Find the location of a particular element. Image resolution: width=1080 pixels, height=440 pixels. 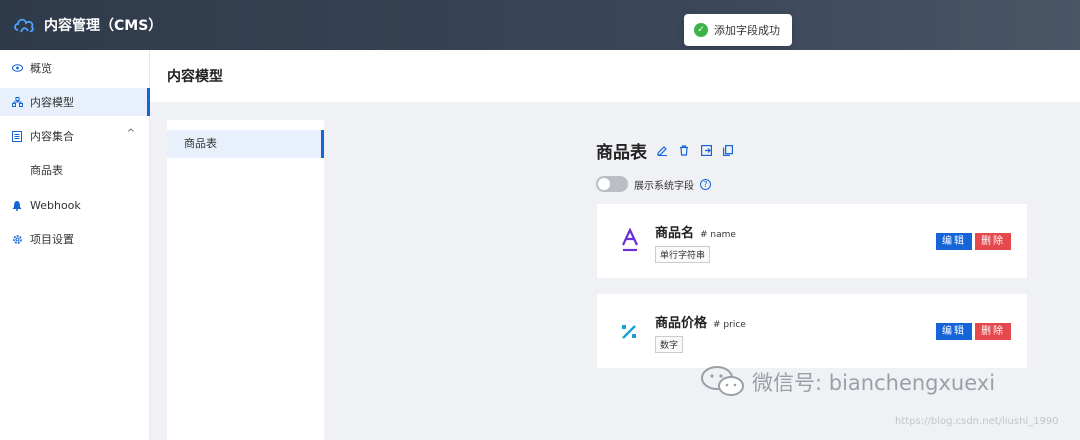

show-system-fields-label: 展示系统字段 is located at coordinates (664, 186).